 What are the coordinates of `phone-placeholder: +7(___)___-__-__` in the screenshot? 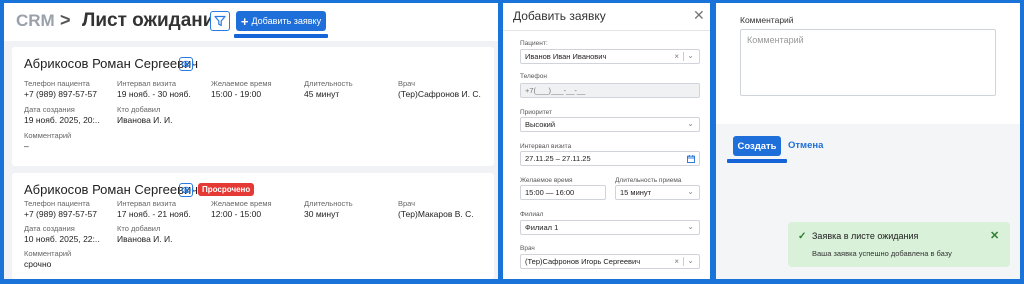 It's located at (555, 90).